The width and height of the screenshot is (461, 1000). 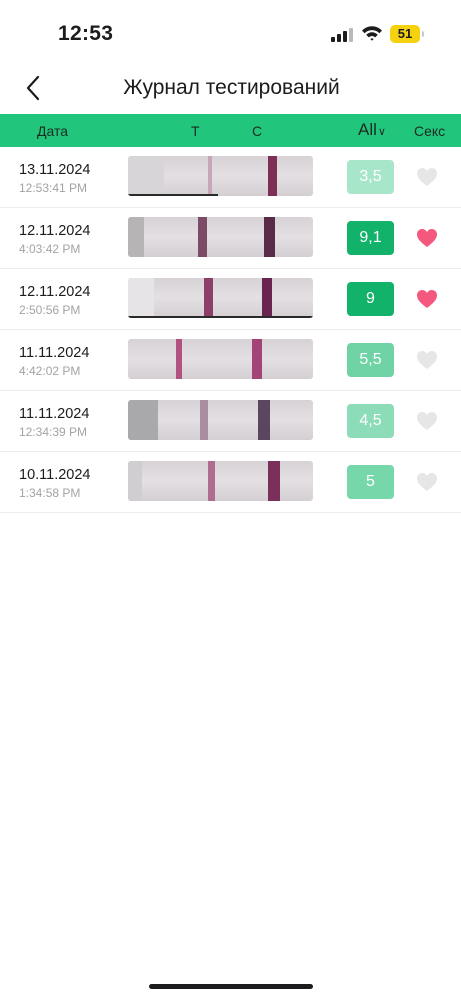 I want to click on column-header-c: С, so click(x=257, y=131).